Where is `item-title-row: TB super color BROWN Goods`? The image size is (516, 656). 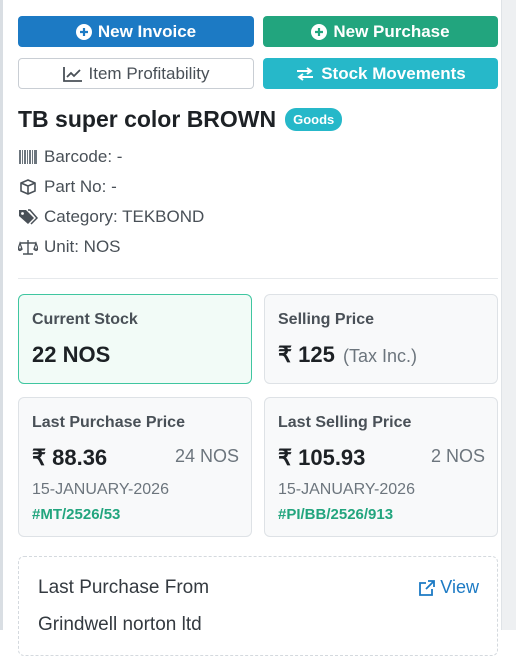 item-title-row: TB super color BROWN Goods is located at coordinates (180, 119).